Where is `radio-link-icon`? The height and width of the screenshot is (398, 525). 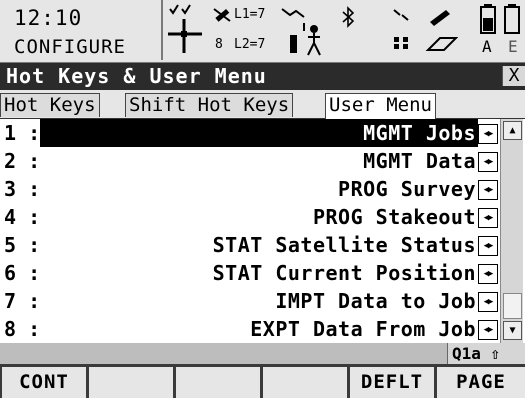 radio-link-icon is located at coordinates (305, 31).